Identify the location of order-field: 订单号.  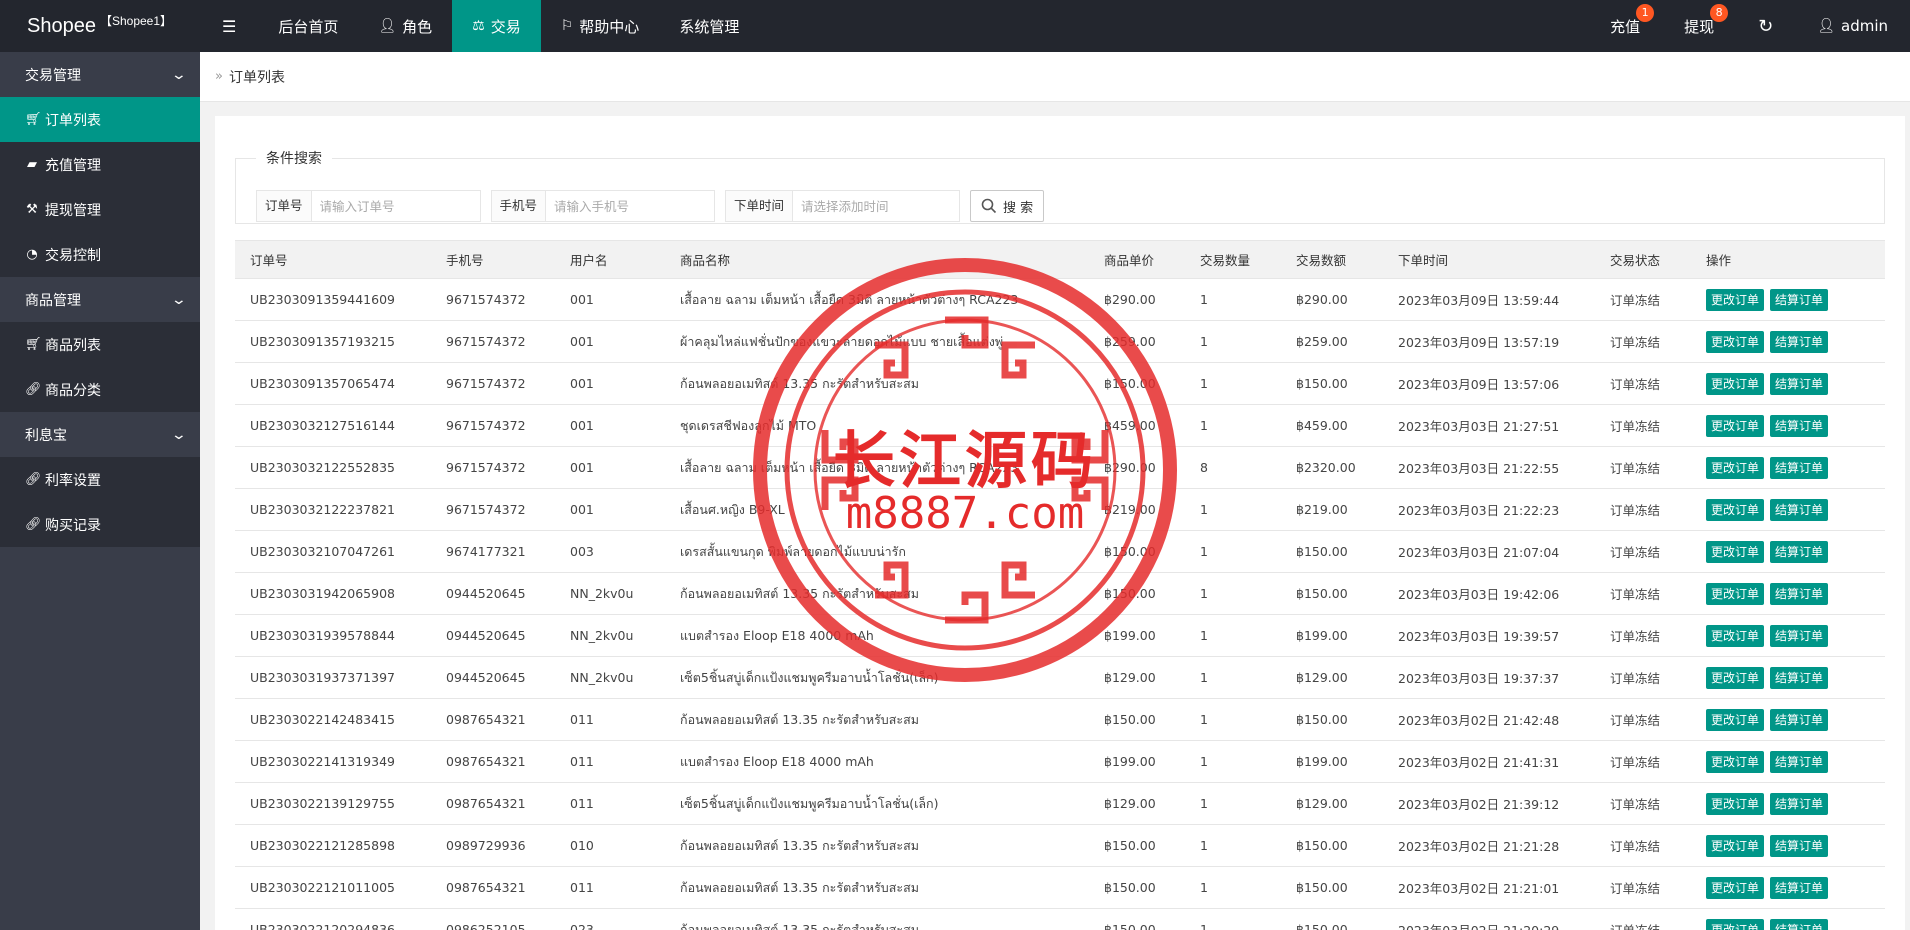
(368, 206).